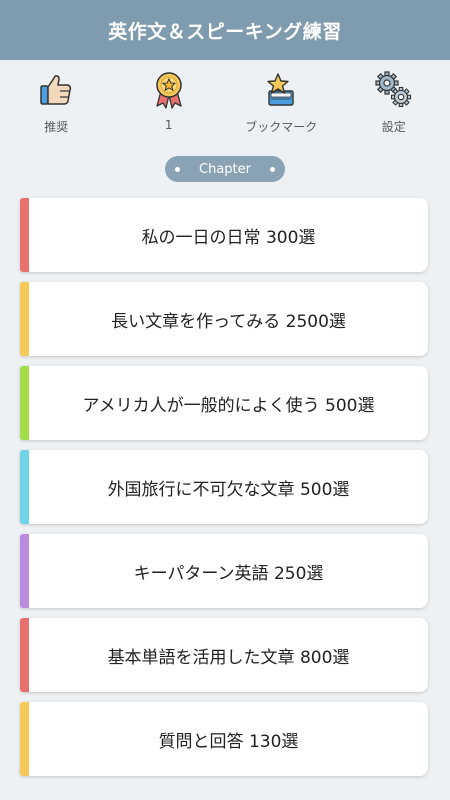 Image resolution: width=450 pixels, height=800 pixels. I want to click on chapter-item-travel: 外国旅行に不可欠な文章 500選, so click(224, 487).